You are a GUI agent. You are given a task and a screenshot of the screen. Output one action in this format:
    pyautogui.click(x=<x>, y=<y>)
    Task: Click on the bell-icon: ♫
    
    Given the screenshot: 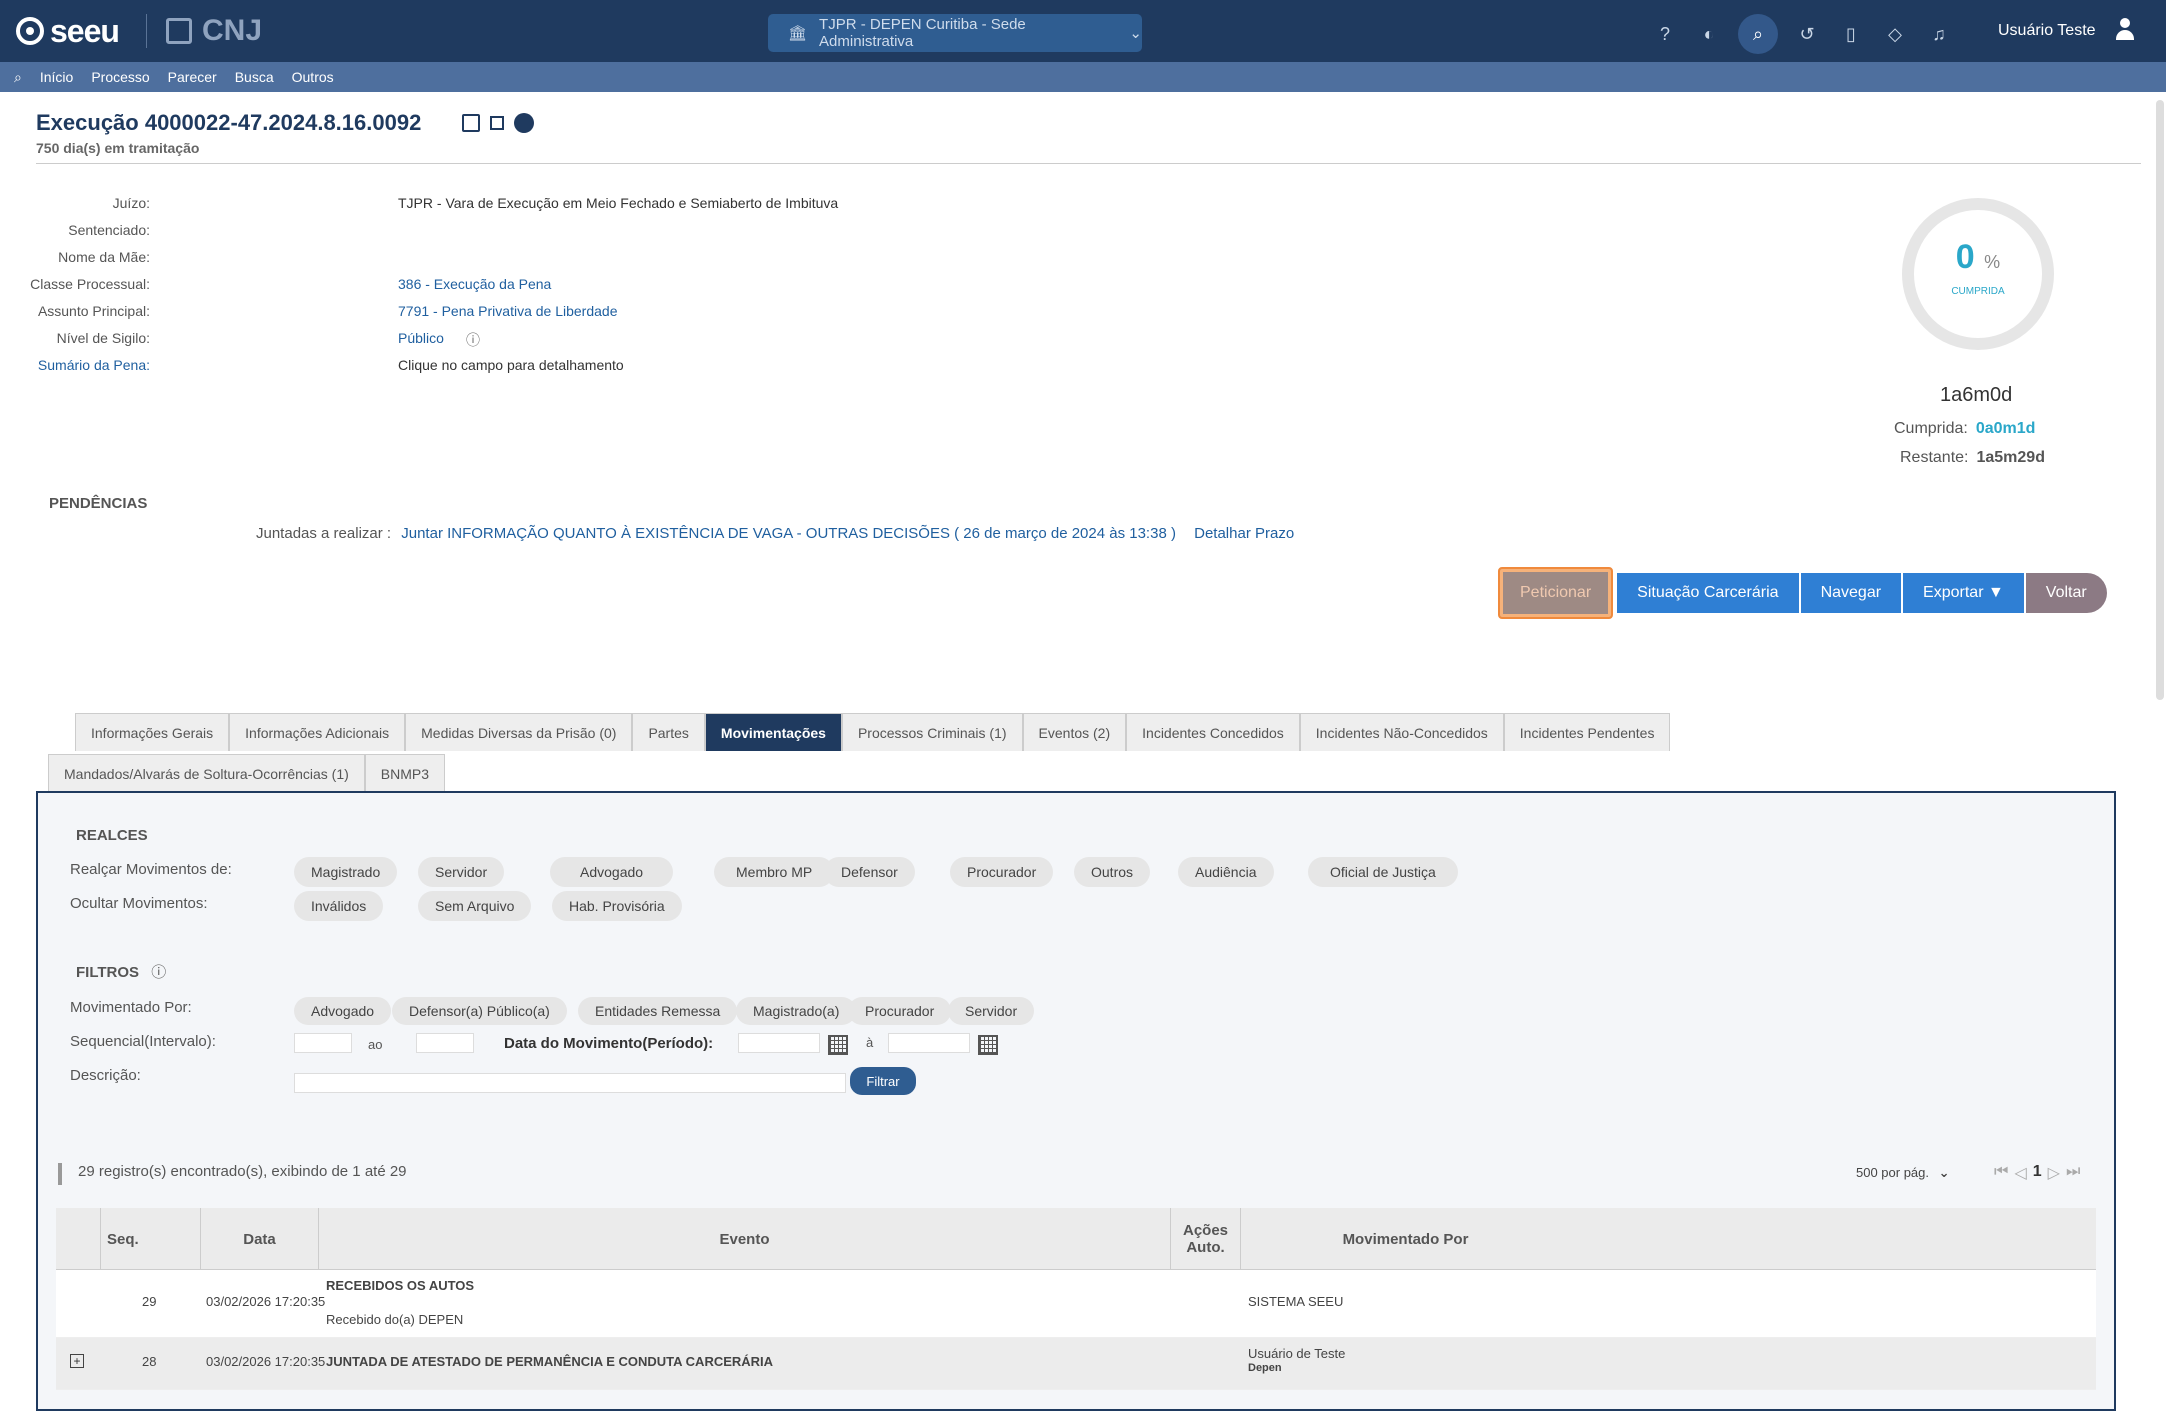 What is the action you would take?
    pyautogui.click(x=1939, y=34)
    